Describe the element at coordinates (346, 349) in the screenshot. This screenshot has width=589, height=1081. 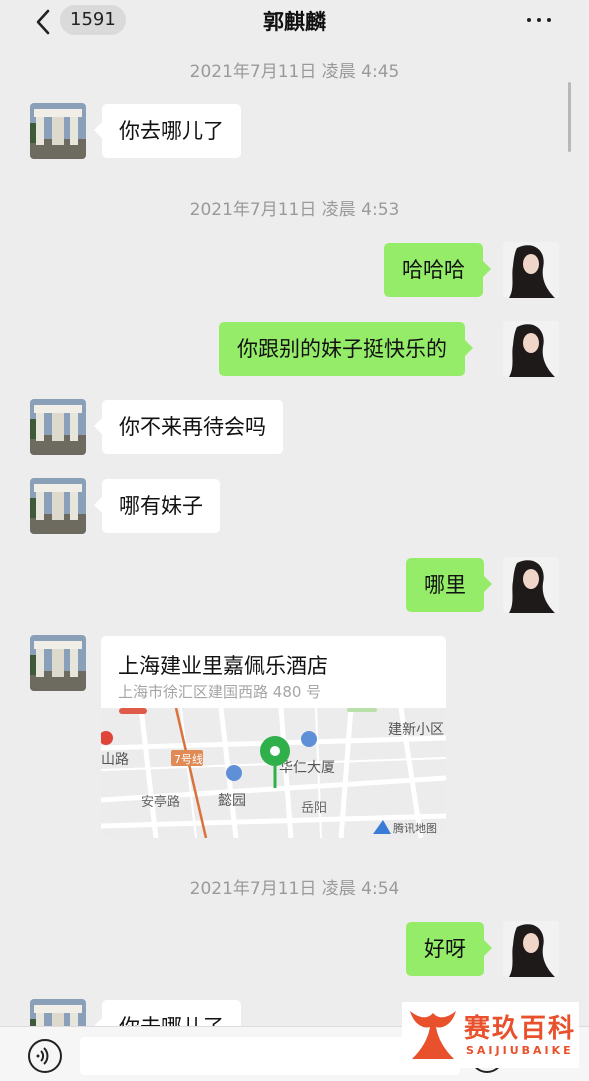
I see `message-bubble: 你跟别的妹子挺快乐的` at that location.